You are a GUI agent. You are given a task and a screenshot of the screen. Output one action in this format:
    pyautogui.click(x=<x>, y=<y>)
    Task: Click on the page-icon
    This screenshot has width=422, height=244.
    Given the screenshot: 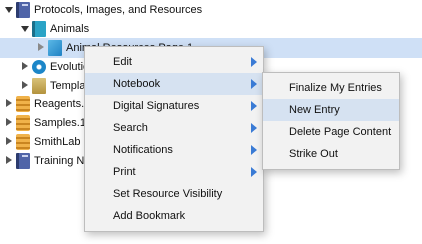 What is the action you would take?
    pyautogui.click(x=55, y=48)
    